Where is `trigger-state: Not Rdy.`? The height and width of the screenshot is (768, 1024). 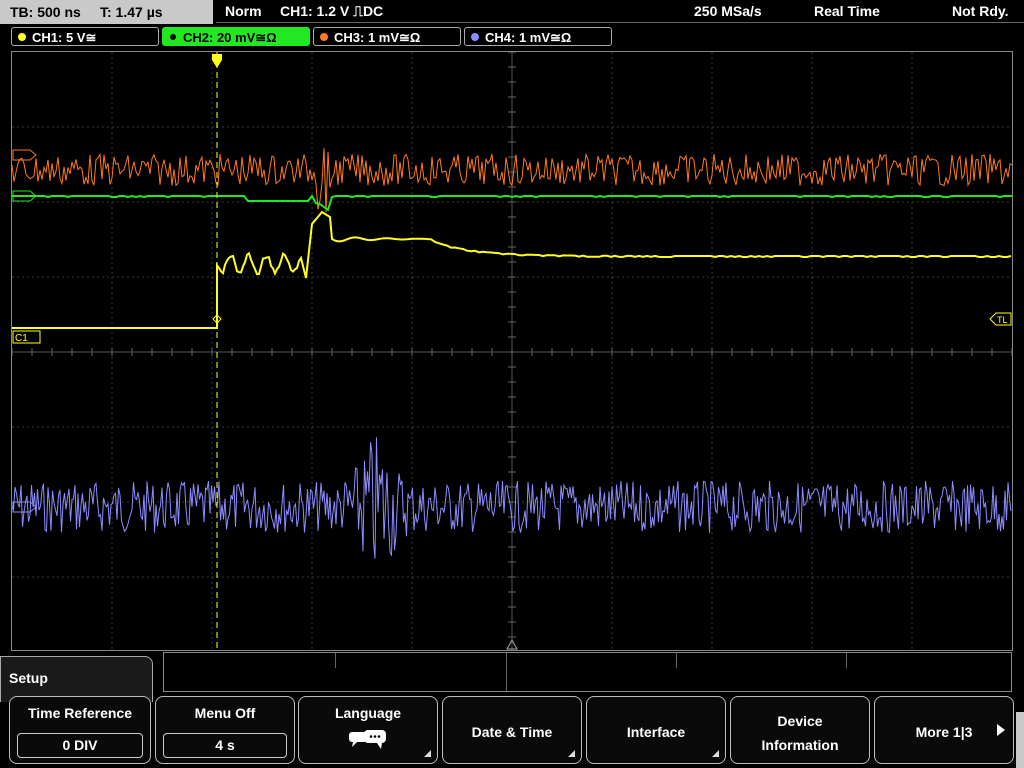
trigger-state: Not Rdy. is located at coordinates (980, 11).